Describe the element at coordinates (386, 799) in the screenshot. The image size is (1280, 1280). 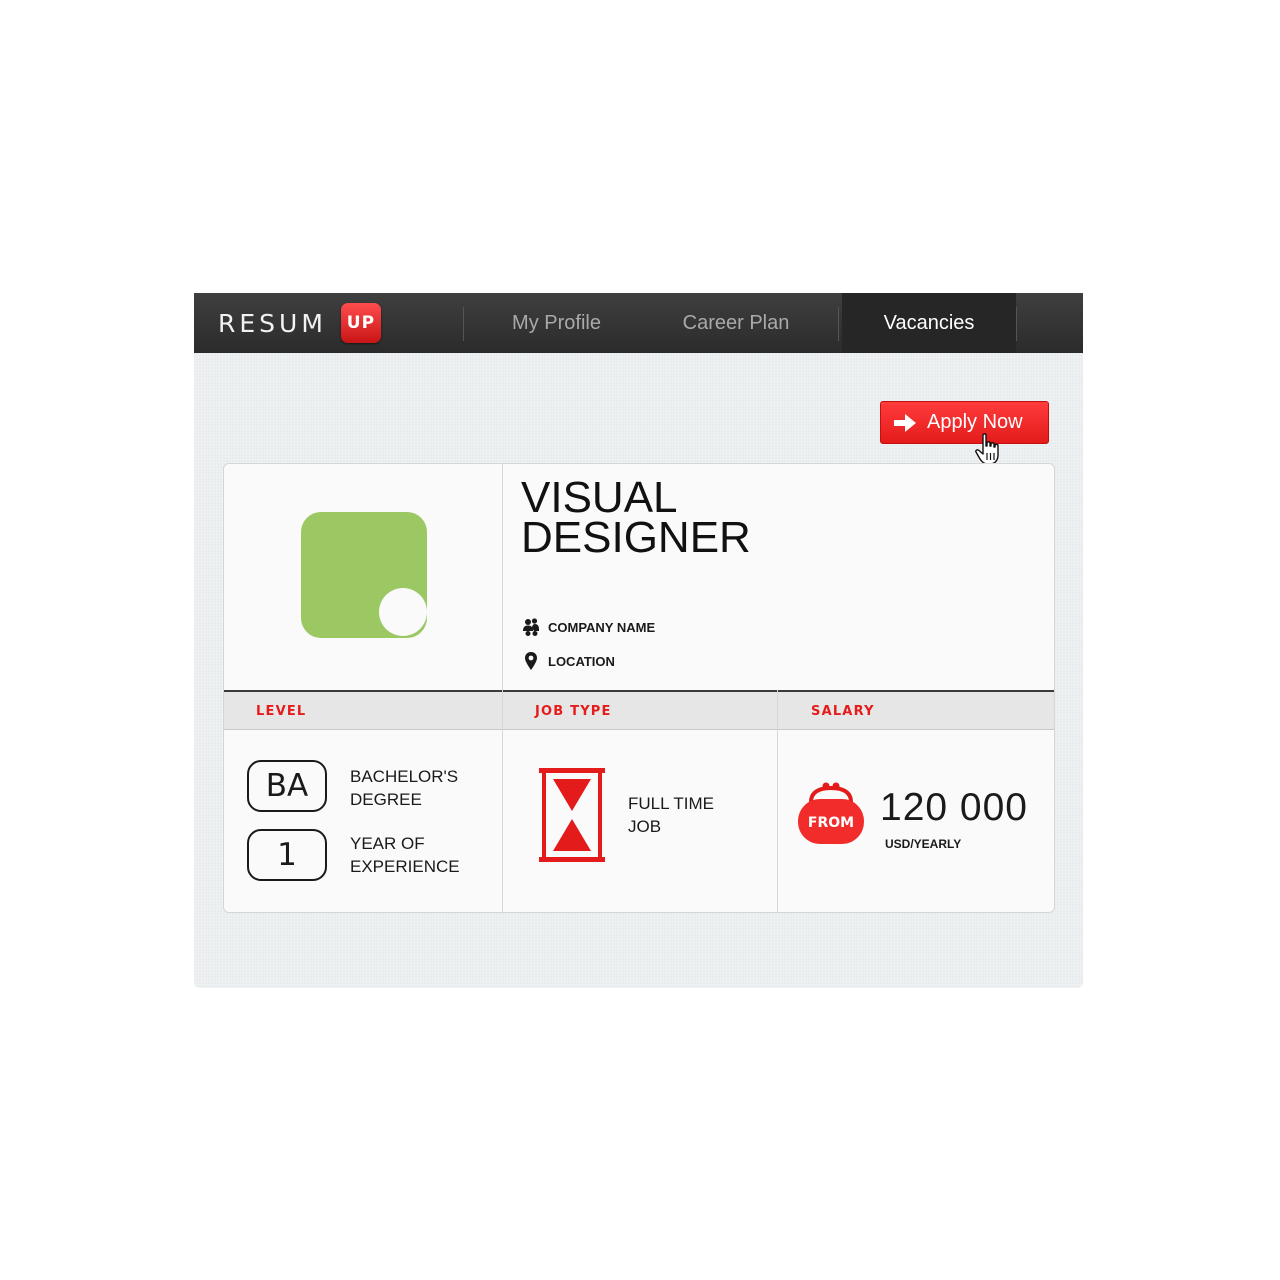
I see `degree-line2: DEGREE` at that location.